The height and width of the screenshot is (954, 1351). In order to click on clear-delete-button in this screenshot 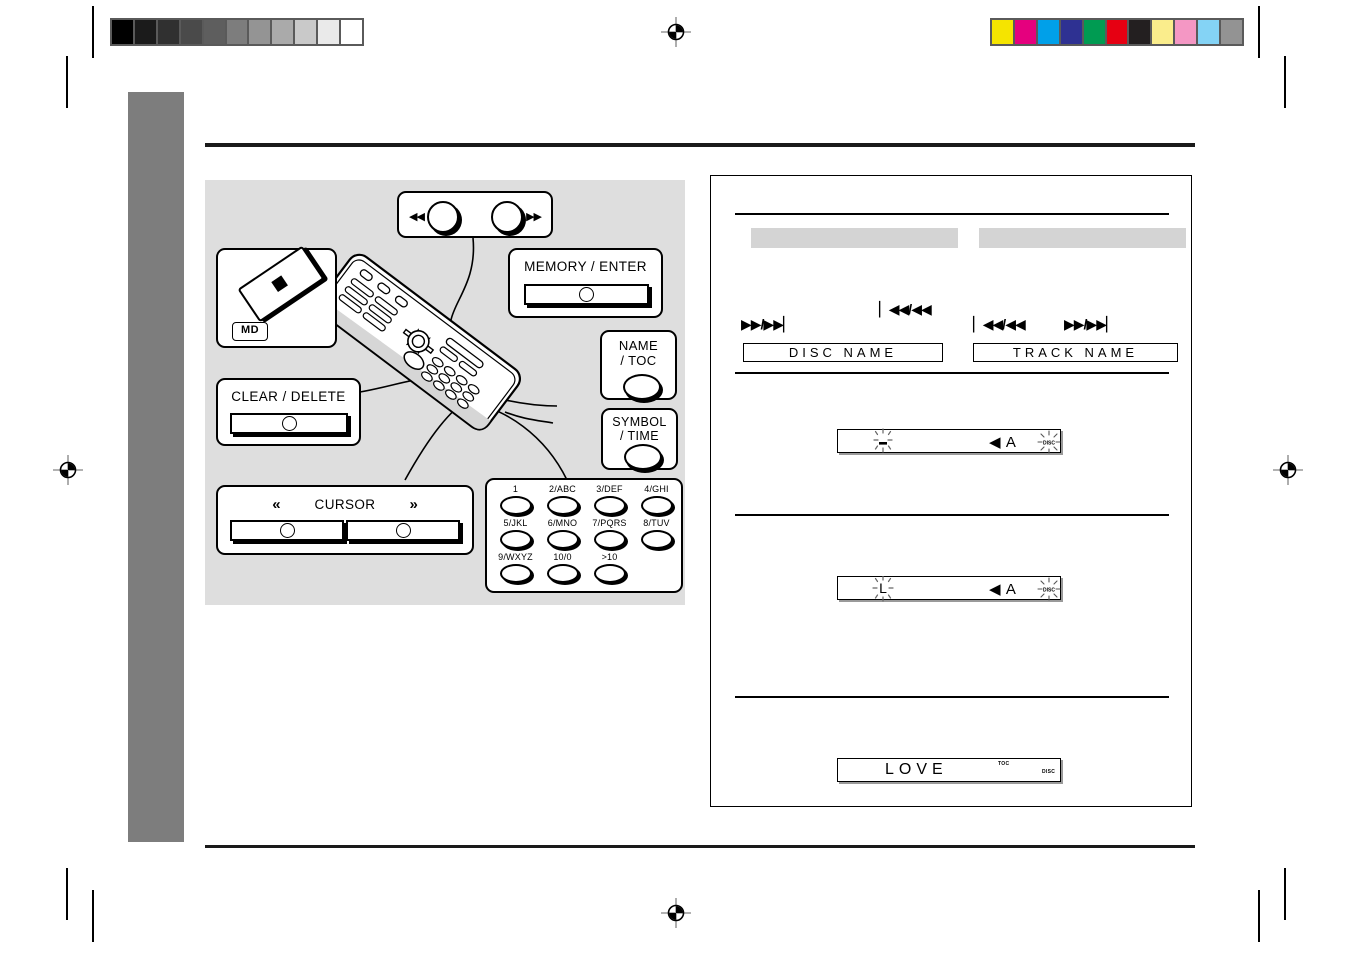, I will do `click(289, 423)`.